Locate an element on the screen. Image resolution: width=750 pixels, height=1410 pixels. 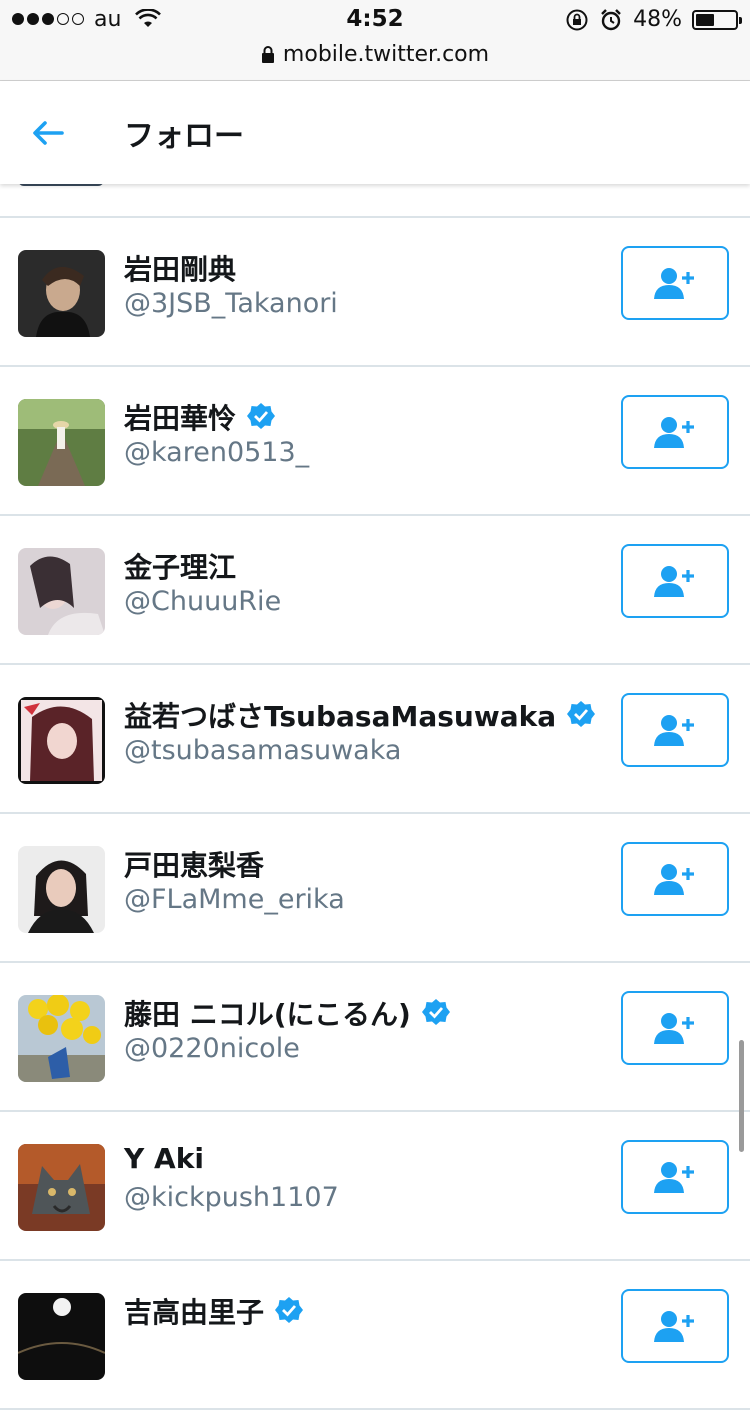
user-name: 戸田恵梨香 is located at coordinates (194, 864).